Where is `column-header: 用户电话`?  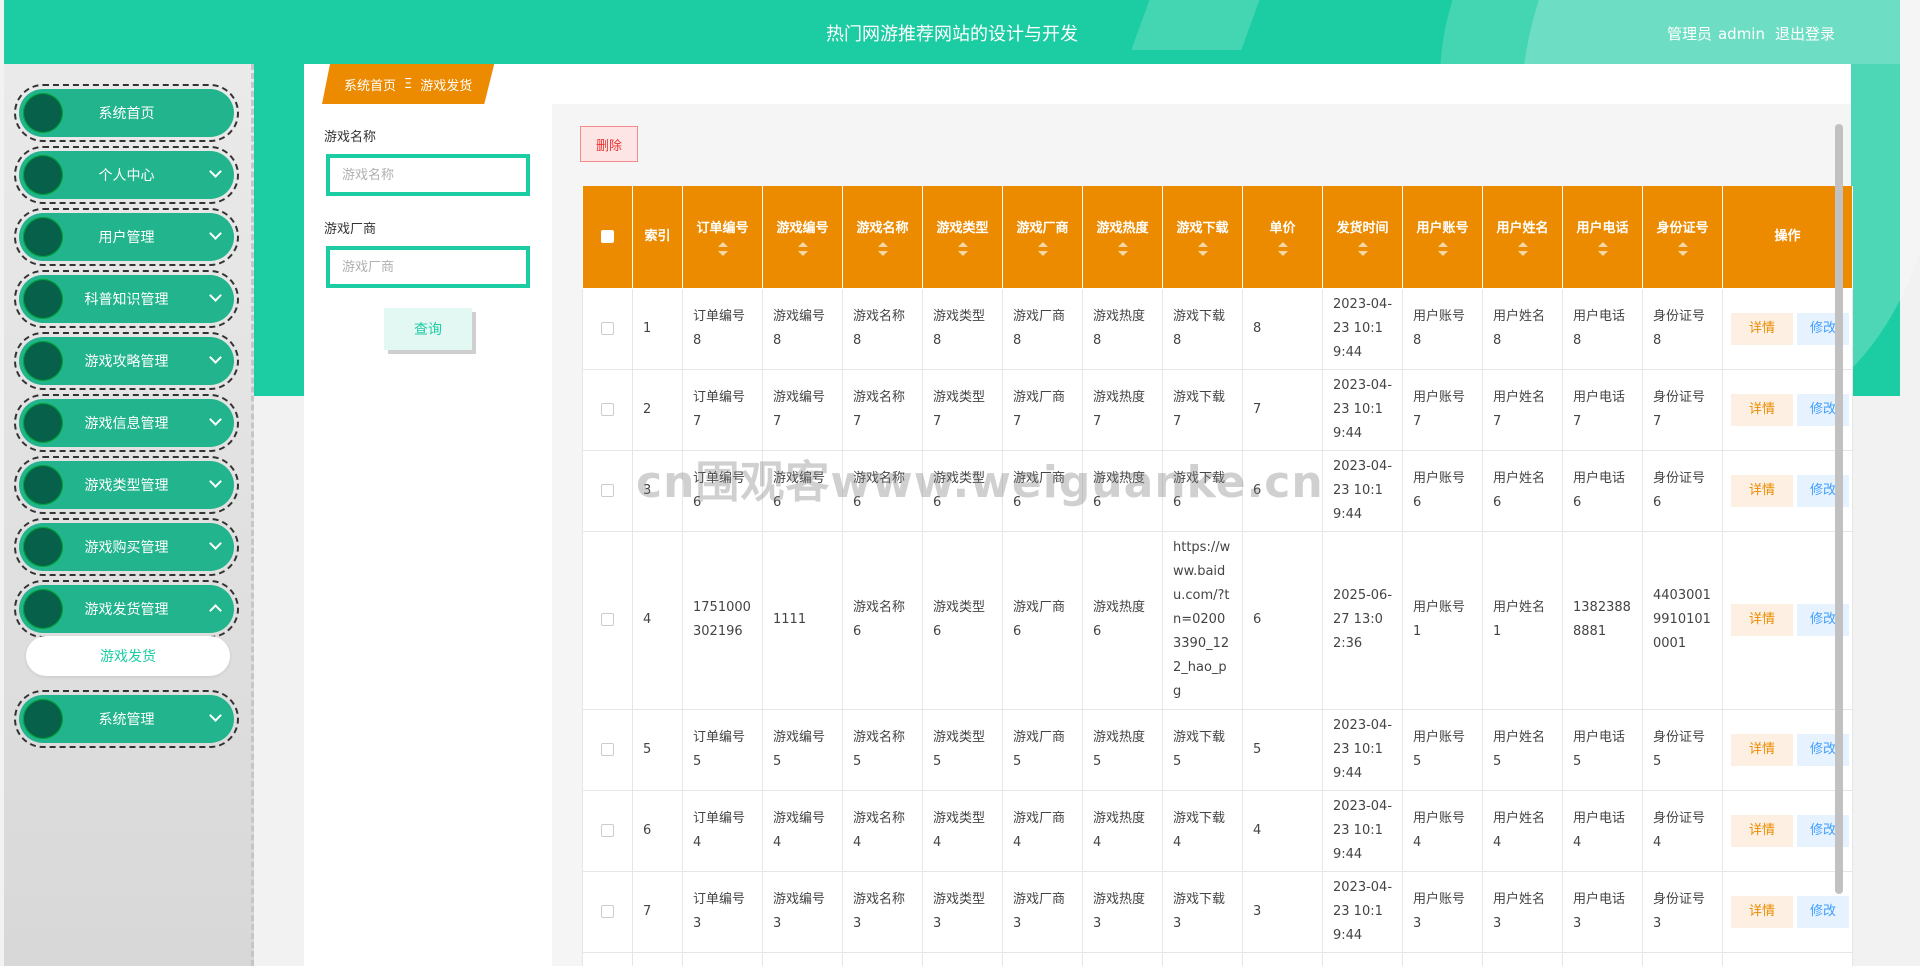 column-header: 用户电话 is located at coordinates (1602, 237).